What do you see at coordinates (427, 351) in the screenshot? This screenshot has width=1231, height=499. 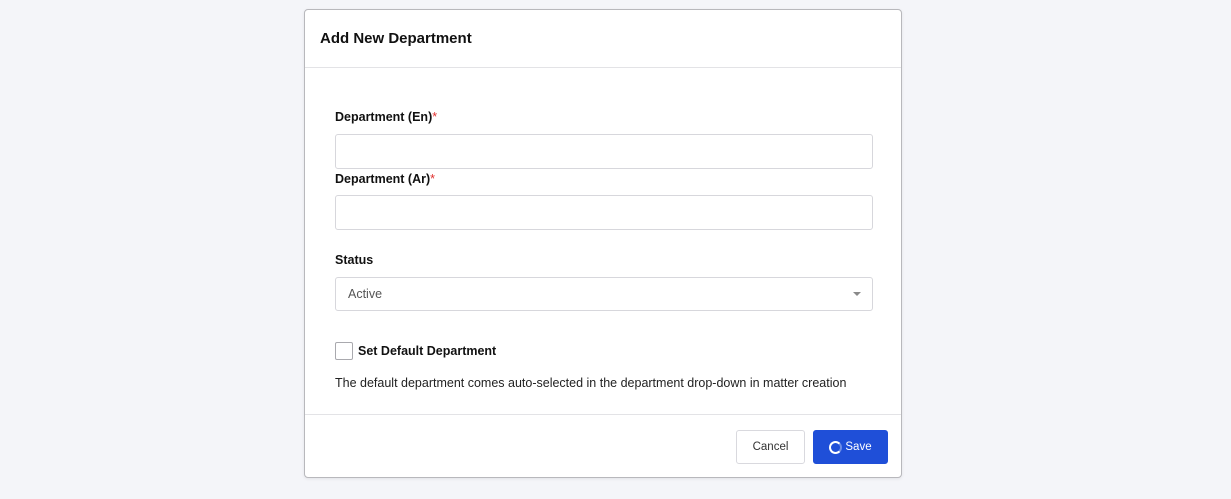 I see `default-department-label: Set Default Department` at bounding box center [427, 351].